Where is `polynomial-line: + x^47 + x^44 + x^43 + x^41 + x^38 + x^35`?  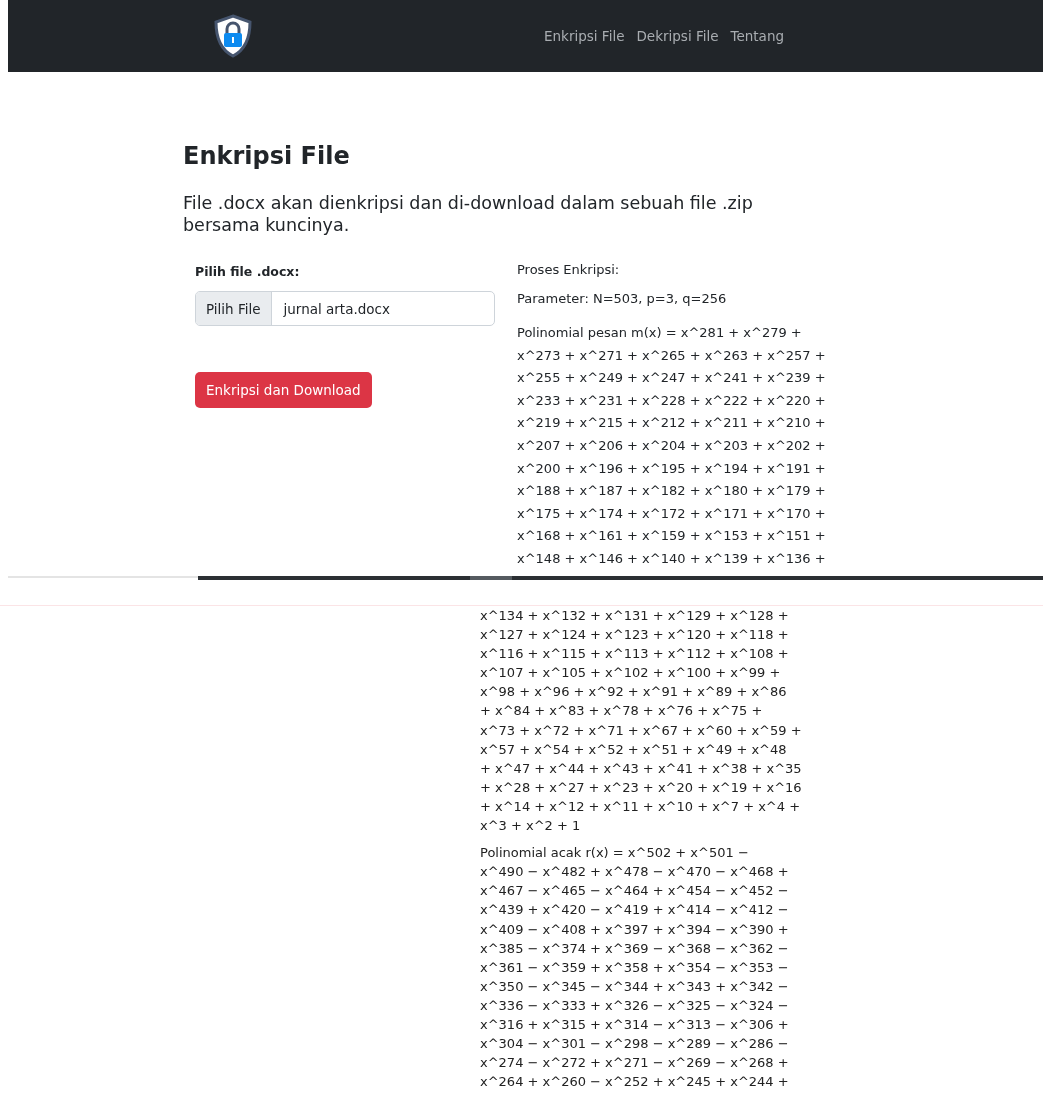
polynomial-line: + x^47 + x^44 + x^43 + x^41 + x^38 + x^35 is located at coordinates (641, 768).